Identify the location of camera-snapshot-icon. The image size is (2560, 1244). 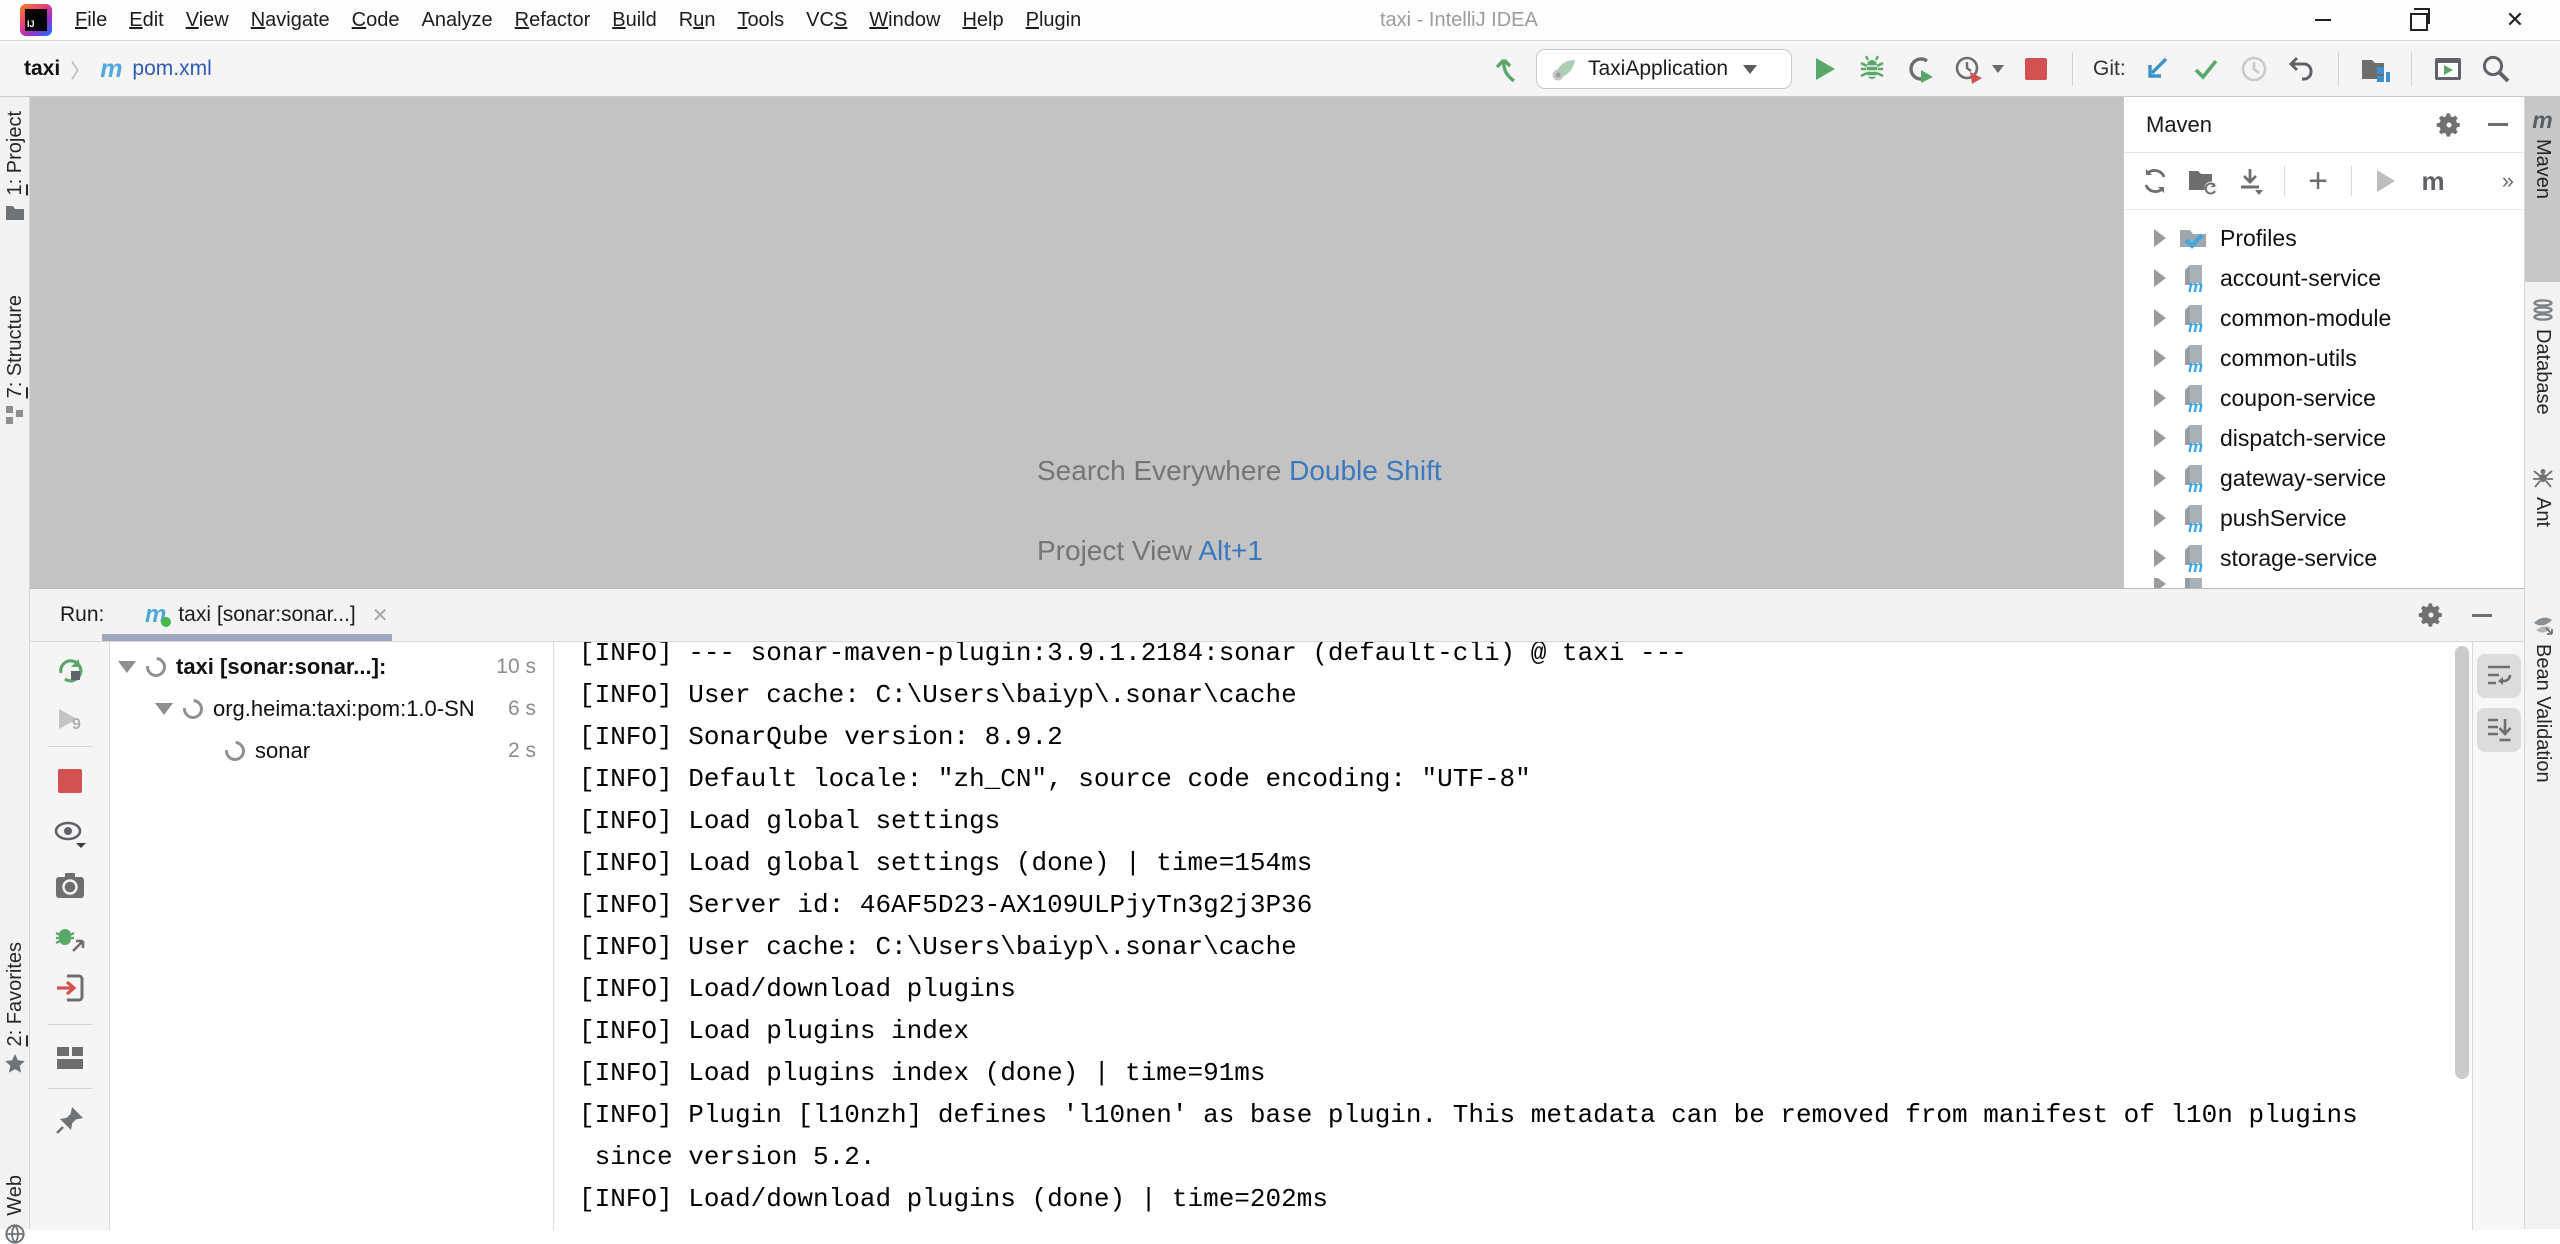
(70, 886).